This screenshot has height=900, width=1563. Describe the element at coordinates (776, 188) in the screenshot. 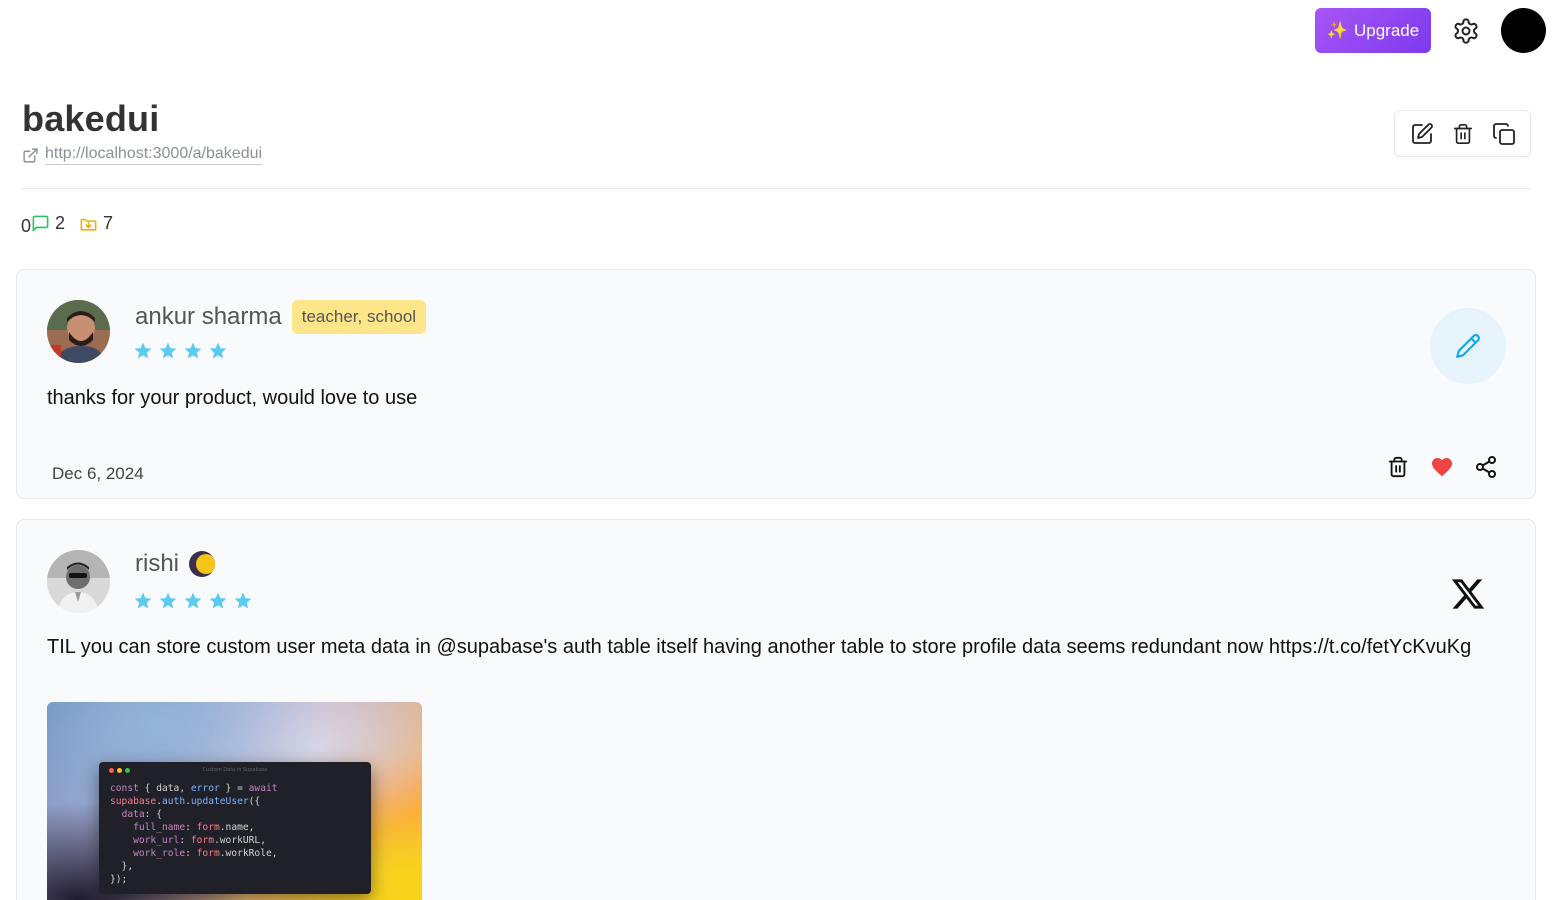

I see `header-divider` at that location.